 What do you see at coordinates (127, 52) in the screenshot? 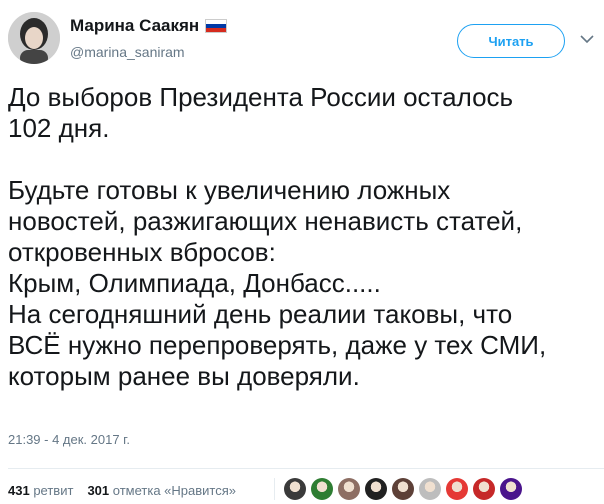
I see `author-handle: @marina_saniram` at bounding box center [127, 52].